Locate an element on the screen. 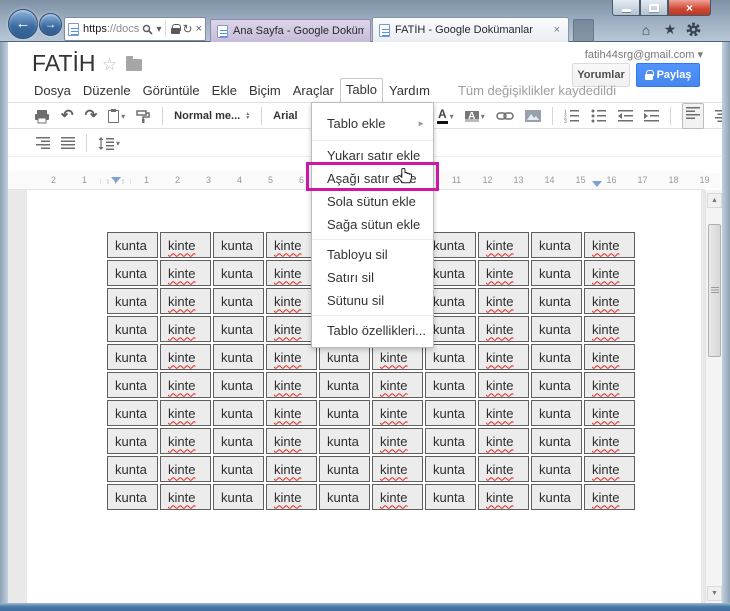  tab-fatih: FATİH - Google Dokümanlar × is located at coordinates (470, 29).